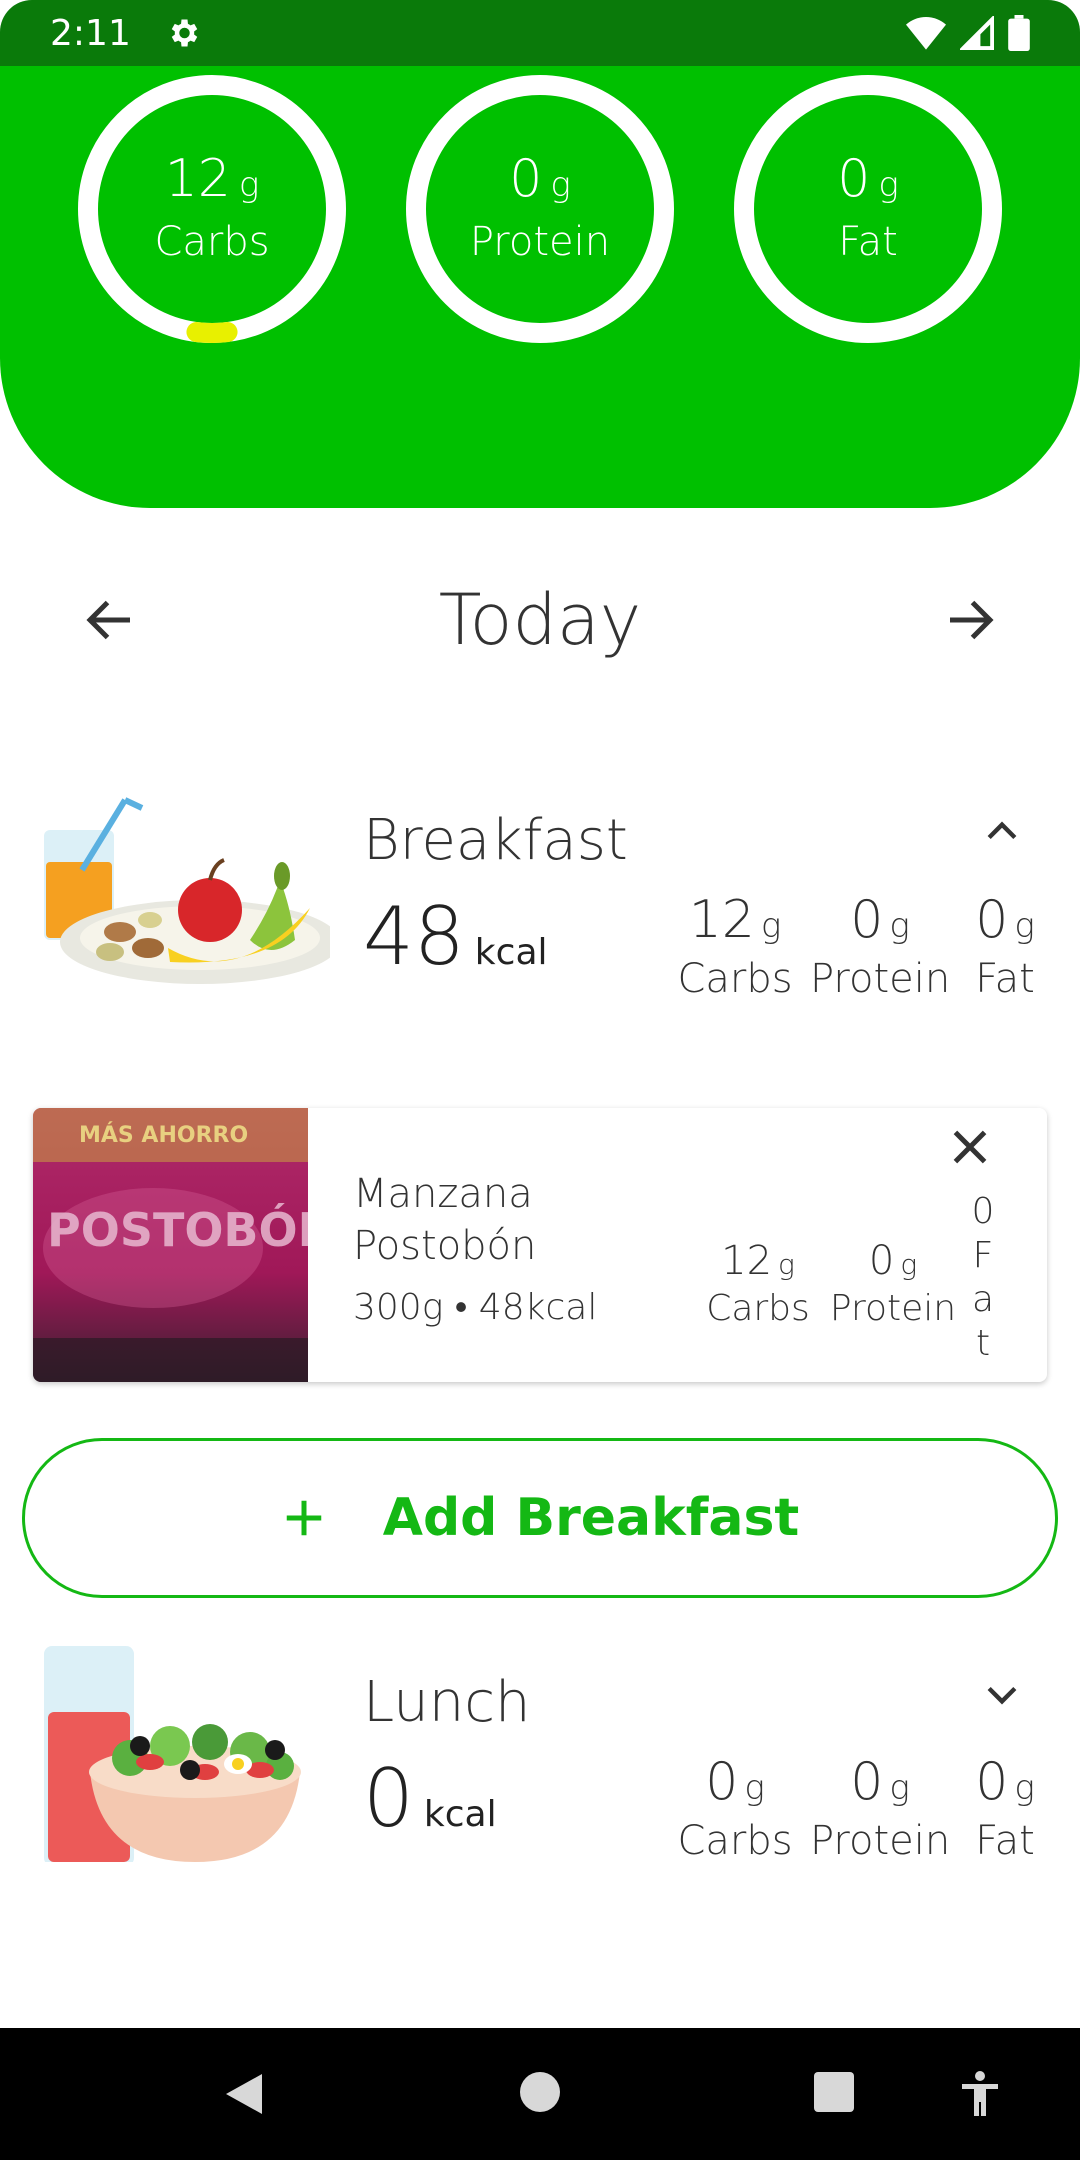 The height and width of the screenshot is (2160, 1080). Describe the element at coordinates (909, 1264) in the screenshot. I see `food-protein-unit: g` at that location.